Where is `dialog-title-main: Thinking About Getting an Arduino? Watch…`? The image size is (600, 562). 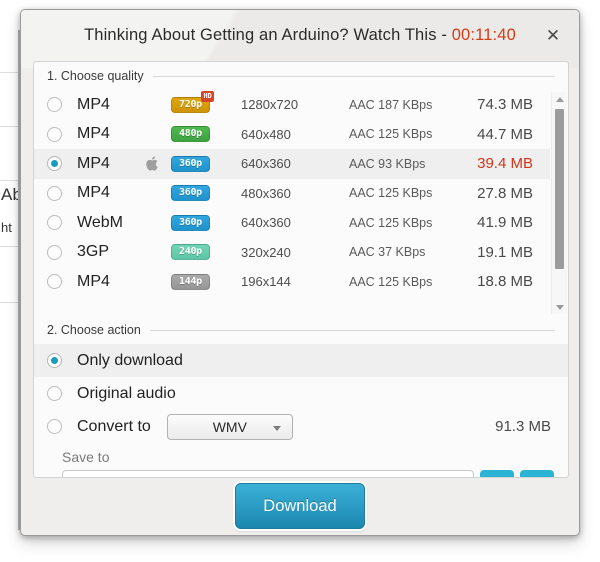
dialog-title-main: Thinking About Getting an Arduino? Watch… is located at coordinates (268, 34).